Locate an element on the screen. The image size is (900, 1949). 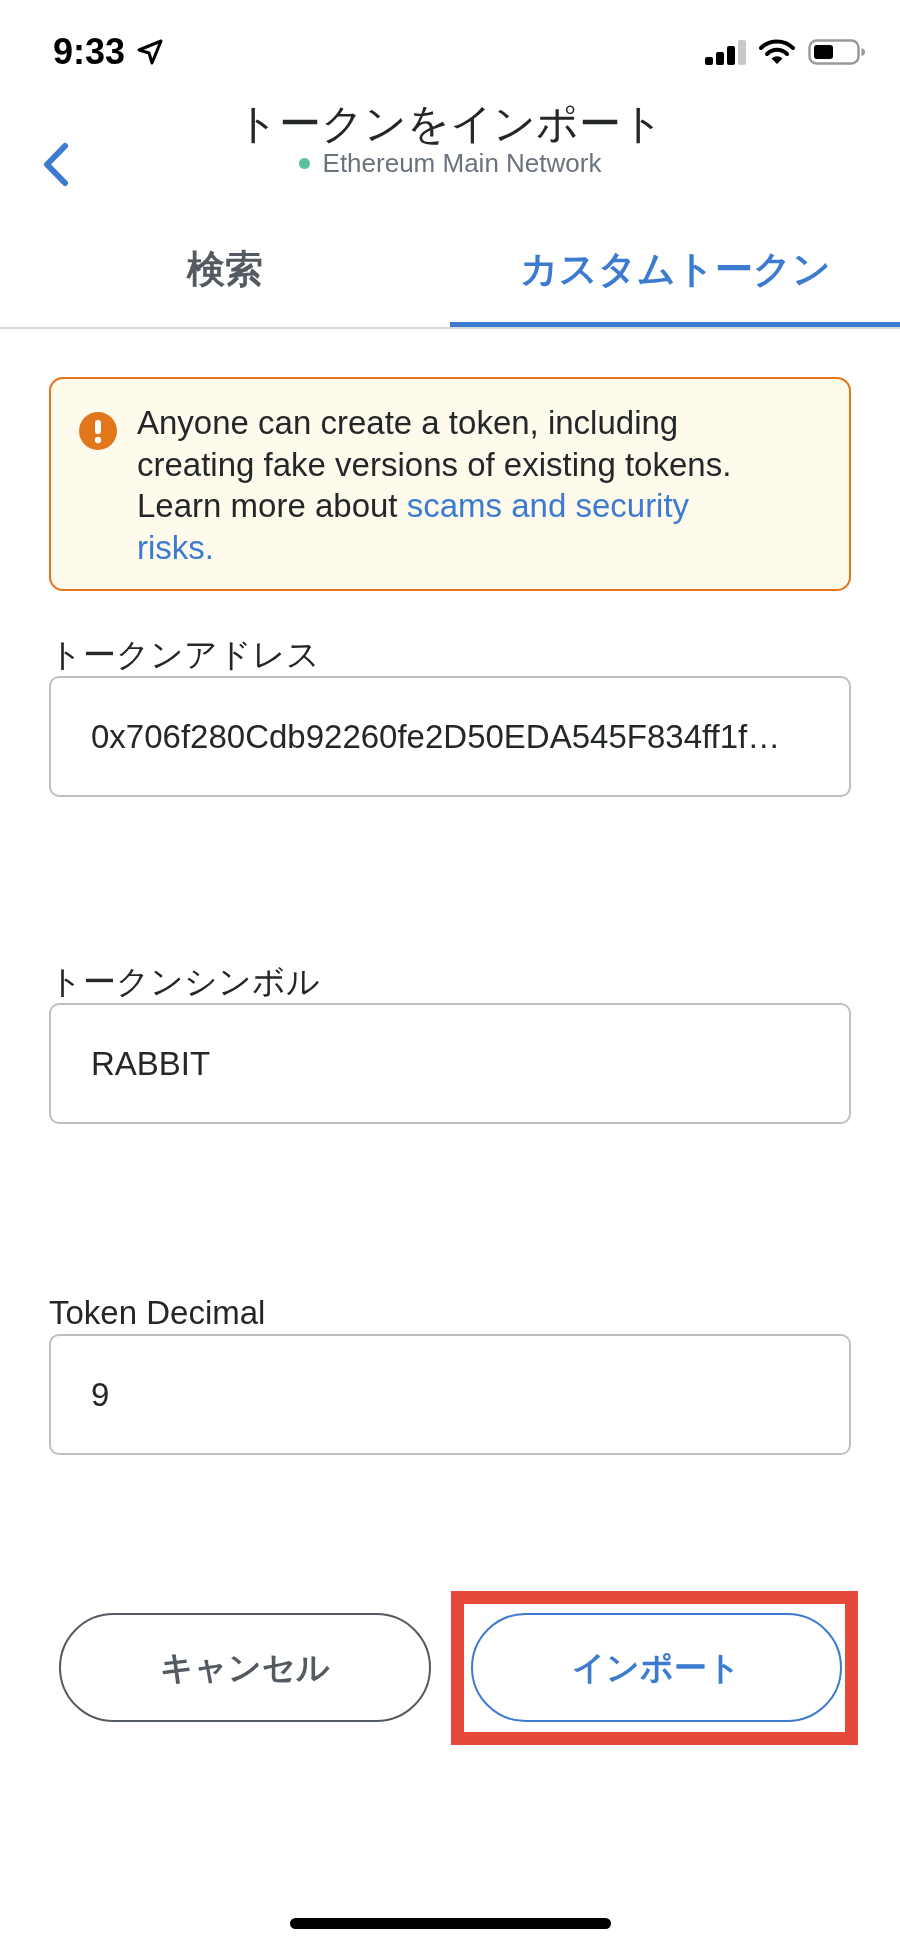
status-time: 9:33 is located at coordinates (89, 52).